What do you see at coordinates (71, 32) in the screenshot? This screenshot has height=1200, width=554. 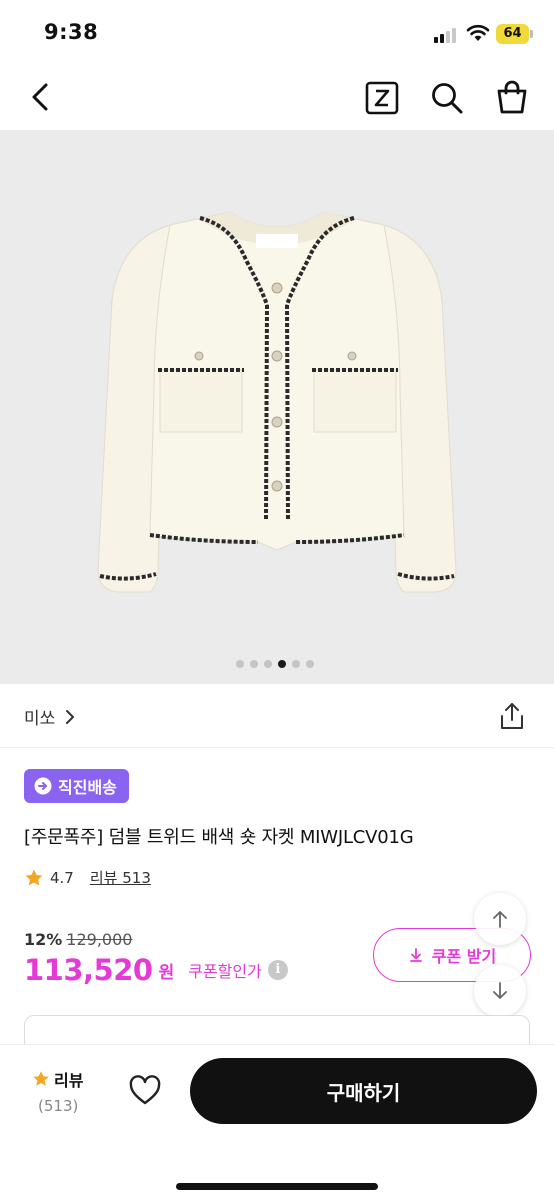 I see `status-time: 9:38` at bounding box center [71, 32].